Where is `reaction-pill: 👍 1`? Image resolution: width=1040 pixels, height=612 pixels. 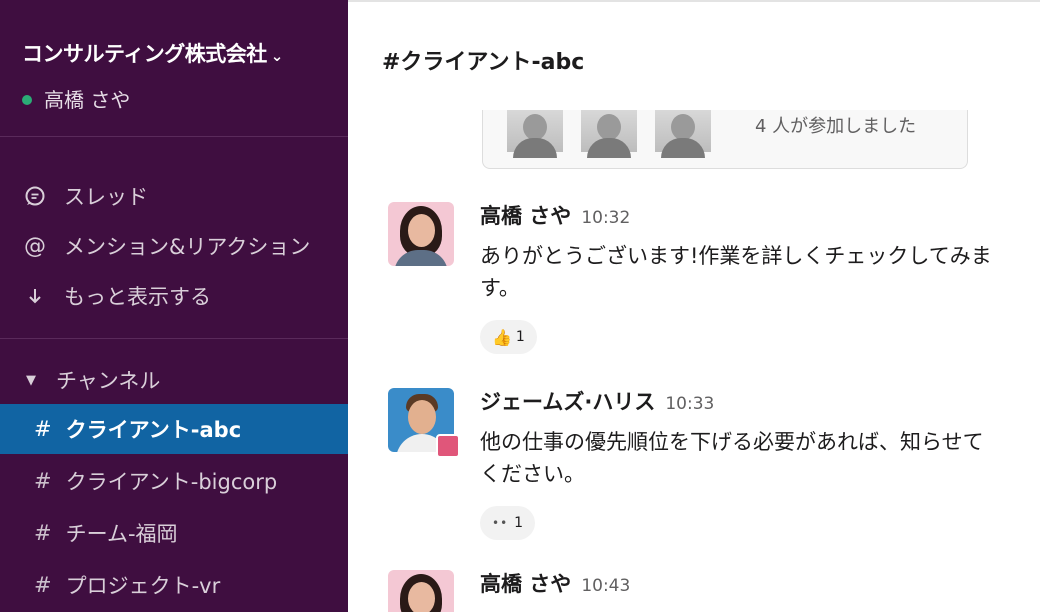
reaction-pill: 👍 1 is located at coordinates (508, 337).